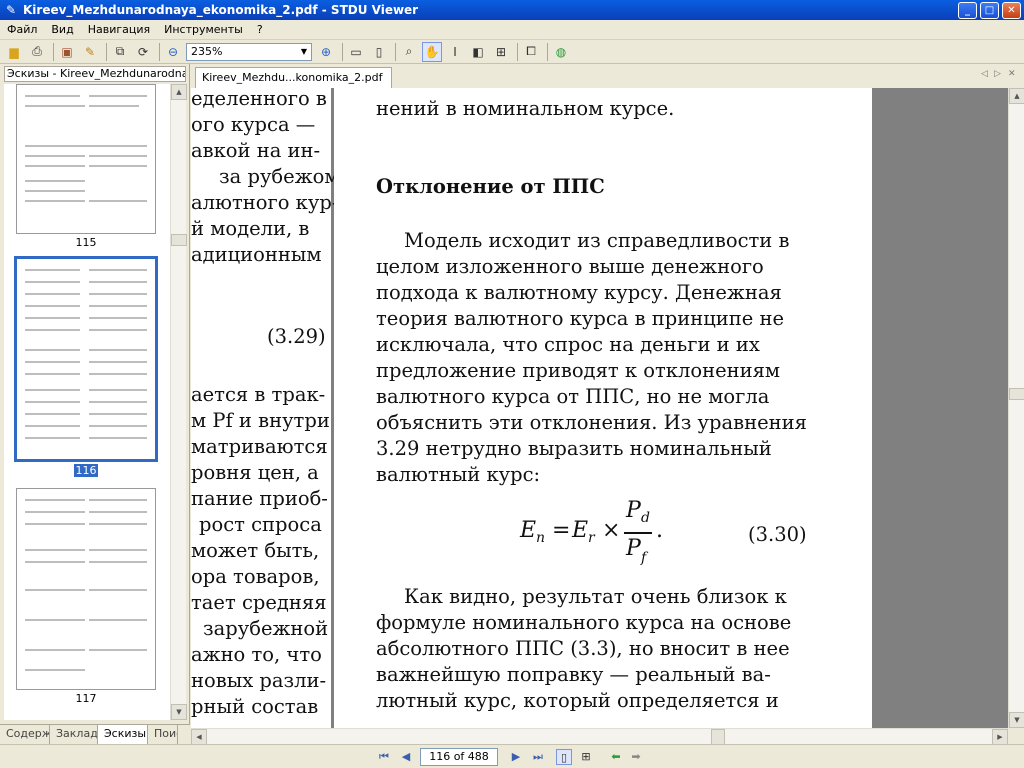  What do you see at coordinates (516, 757) in the screenshot?
I see `next-page-icon: ▶` at bounding box center [516, 757].